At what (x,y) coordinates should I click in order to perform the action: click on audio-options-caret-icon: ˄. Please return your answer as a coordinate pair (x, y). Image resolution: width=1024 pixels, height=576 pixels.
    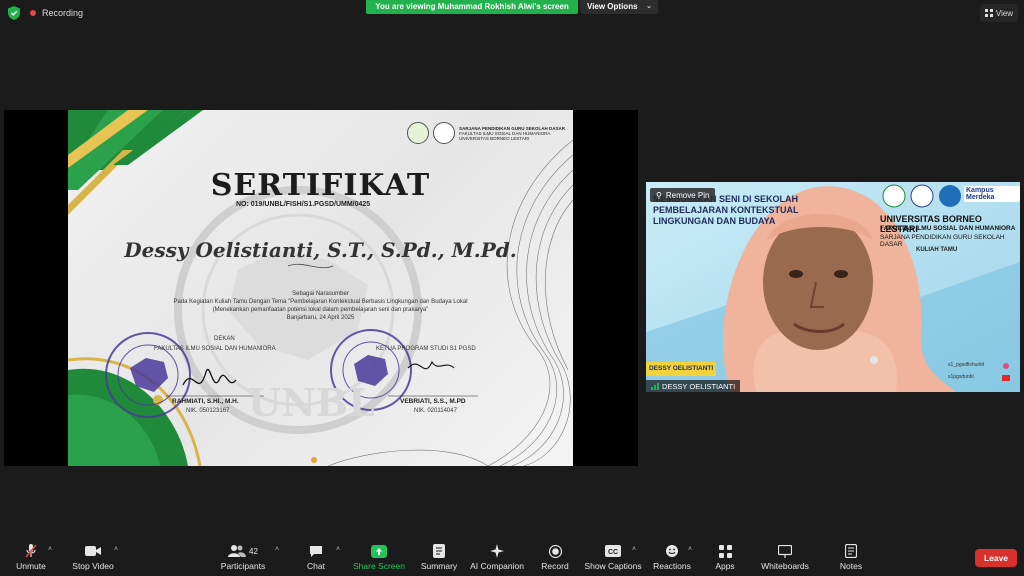
    Looking at the image, I should click on (50, 549).